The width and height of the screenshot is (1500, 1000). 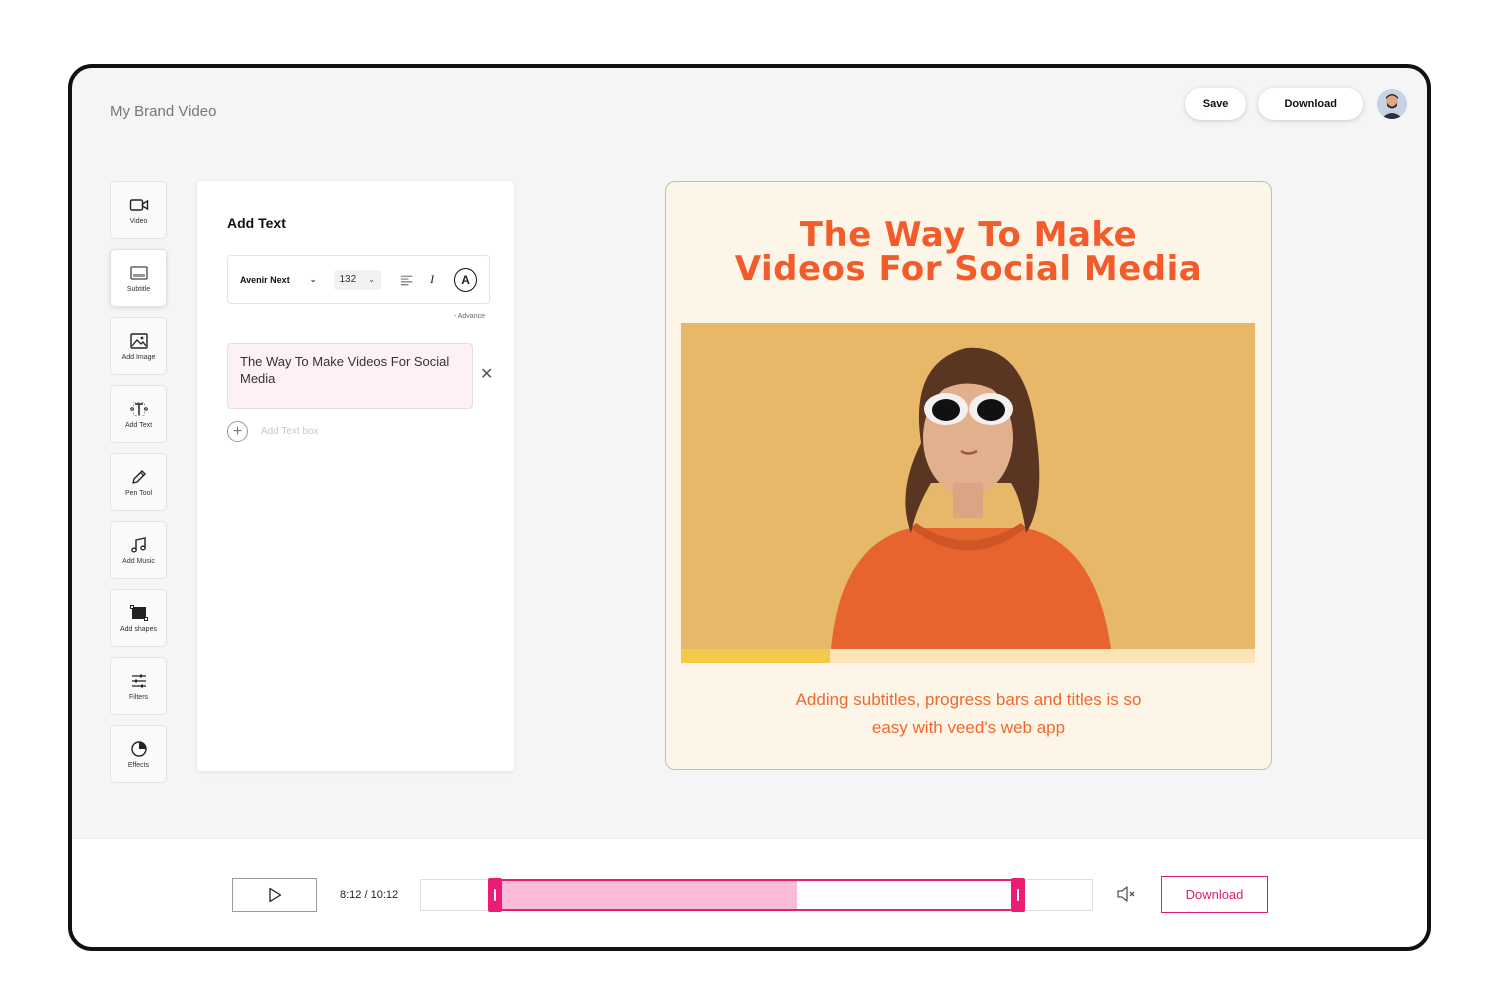 I want to click on font-size-select: 132 ⌄, so click(x=357, y=279).